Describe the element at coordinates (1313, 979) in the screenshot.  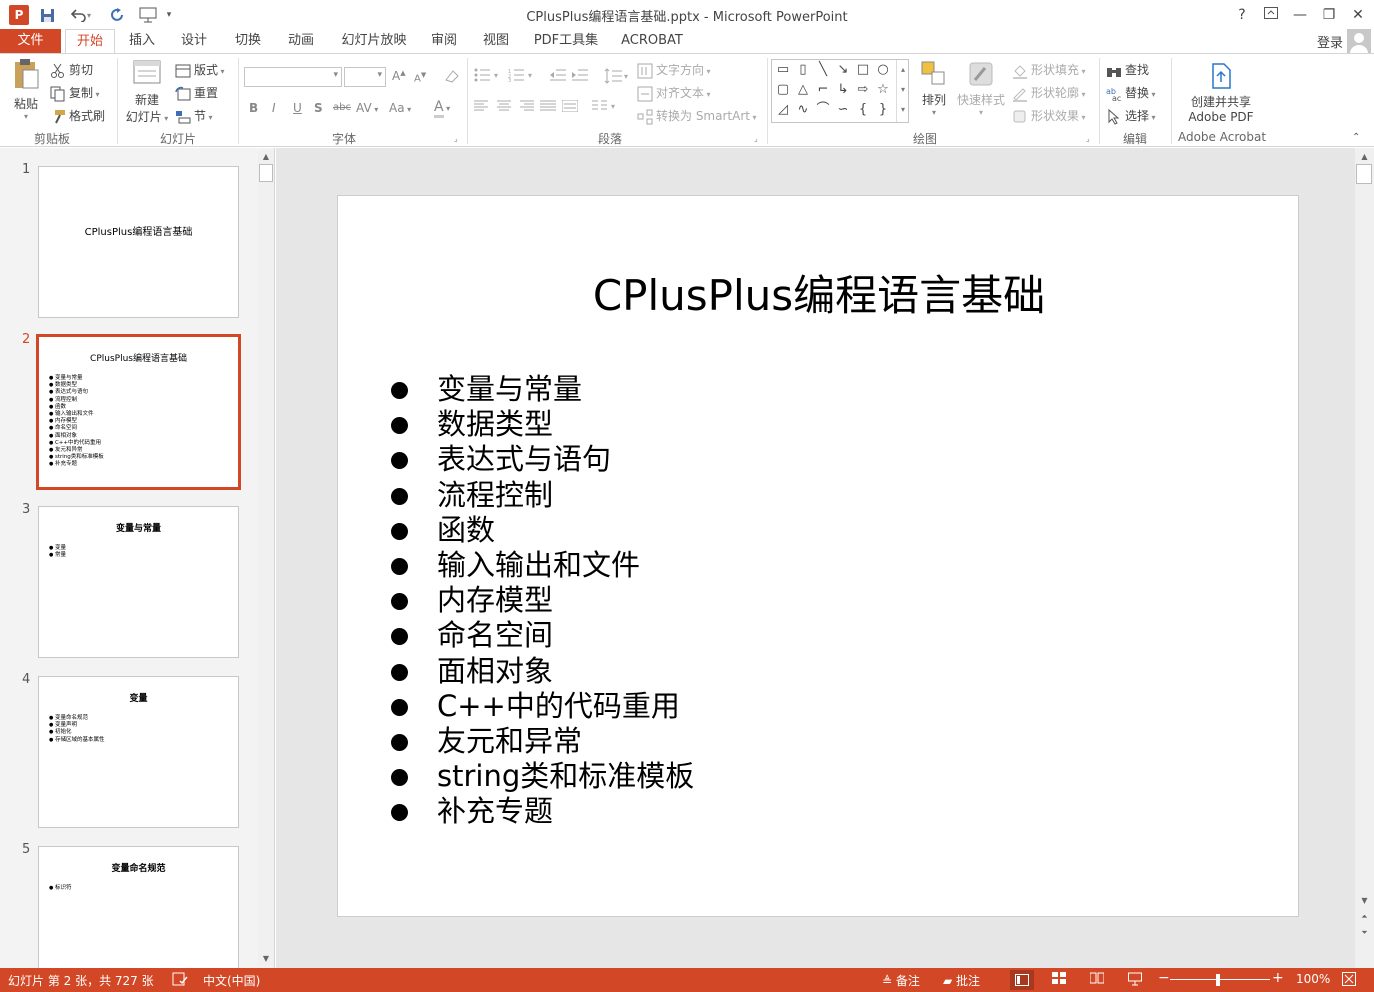
I see `zoom-level: 100%` at that location.